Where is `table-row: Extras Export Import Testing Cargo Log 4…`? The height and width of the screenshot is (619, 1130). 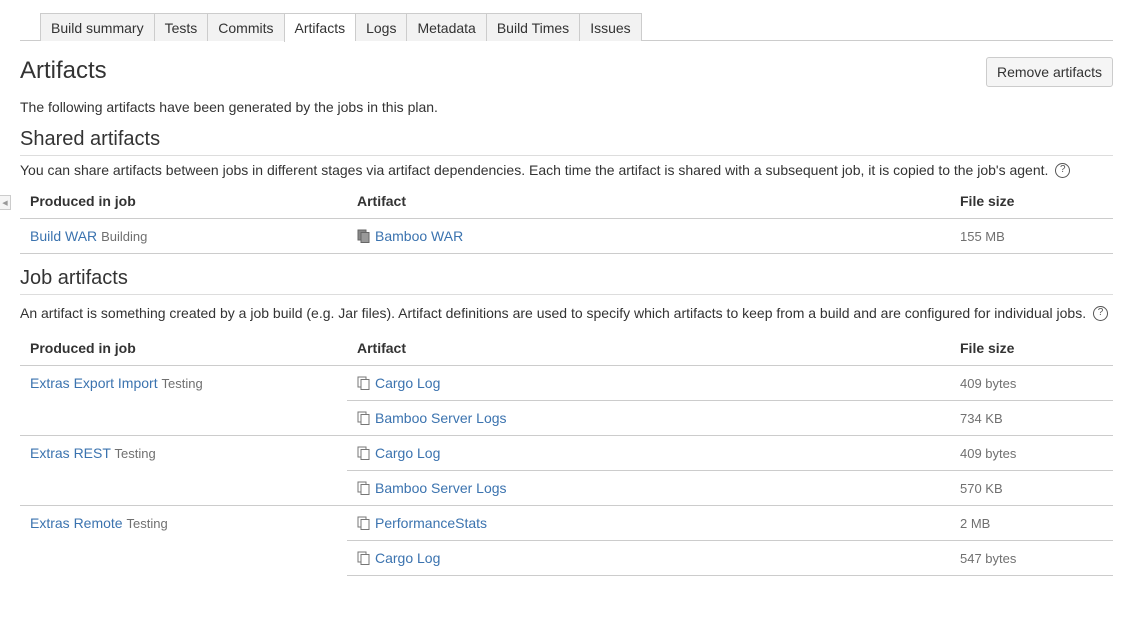 table-row: Extras Export Import Testing Cargo Log 4… is located at coordinates (566, 400).